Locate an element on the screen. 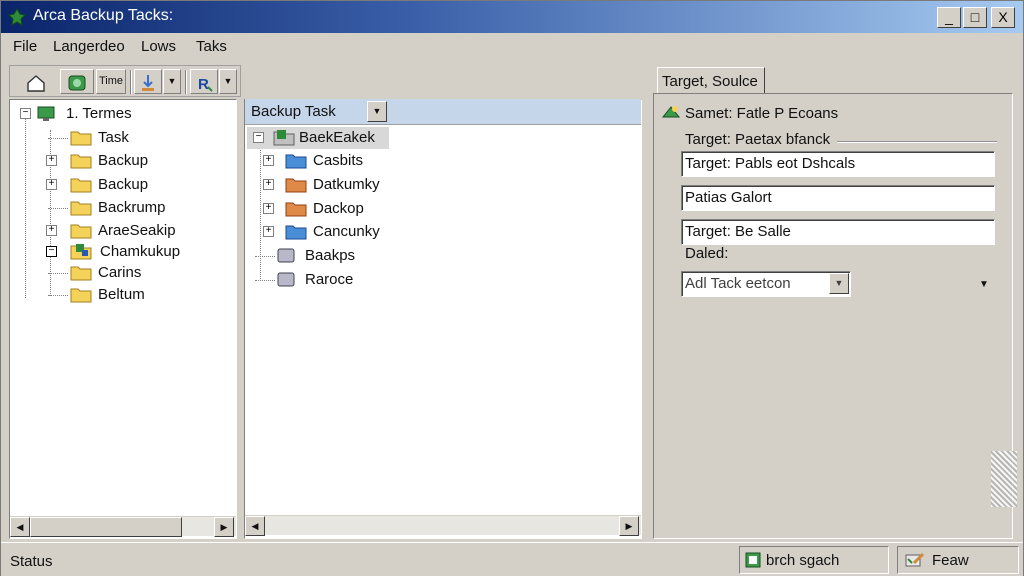  resize-grip is located at coordinates (1004, 479).